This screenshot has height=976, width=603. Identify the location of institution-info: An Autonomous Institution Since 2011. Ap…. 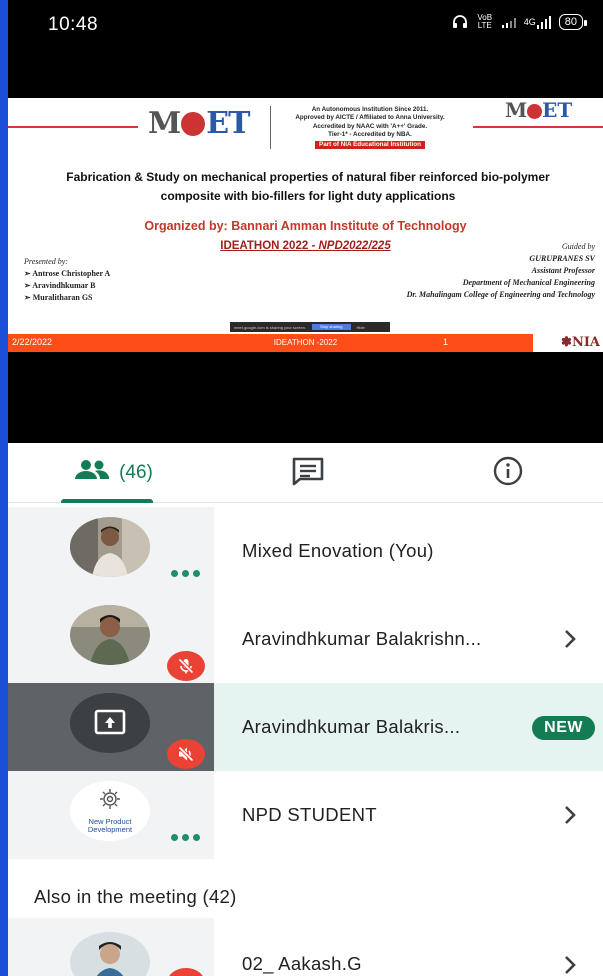
(367, 128).